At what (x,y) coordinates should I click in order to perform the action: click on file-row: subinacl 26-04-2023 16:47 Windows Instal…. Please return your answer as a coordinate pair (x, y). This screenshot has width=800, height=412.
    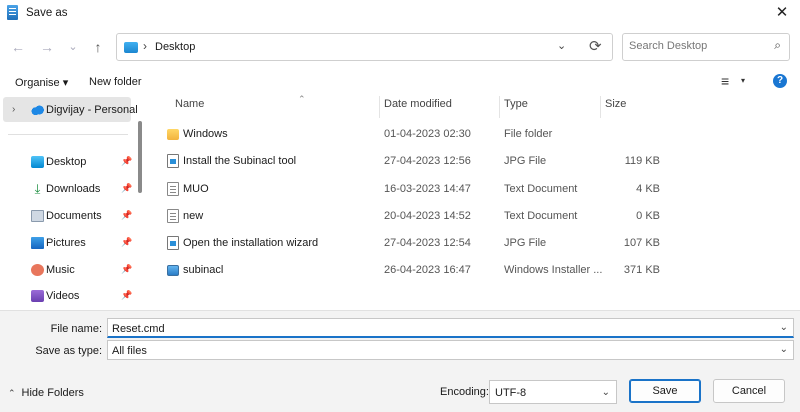
    Looking at the image, I should click on (474, 269).